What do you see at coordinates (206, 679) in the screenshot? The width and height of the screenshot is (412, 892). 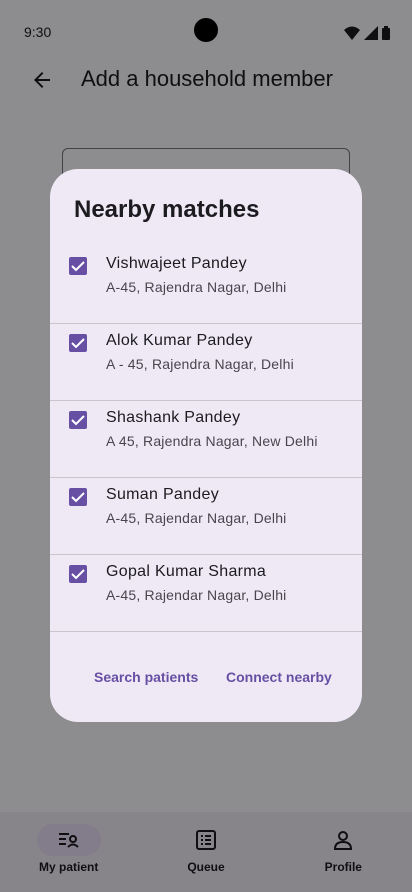 I see `dialog-actions: Search patients Connect nearby` at bounding box center [206, 679].